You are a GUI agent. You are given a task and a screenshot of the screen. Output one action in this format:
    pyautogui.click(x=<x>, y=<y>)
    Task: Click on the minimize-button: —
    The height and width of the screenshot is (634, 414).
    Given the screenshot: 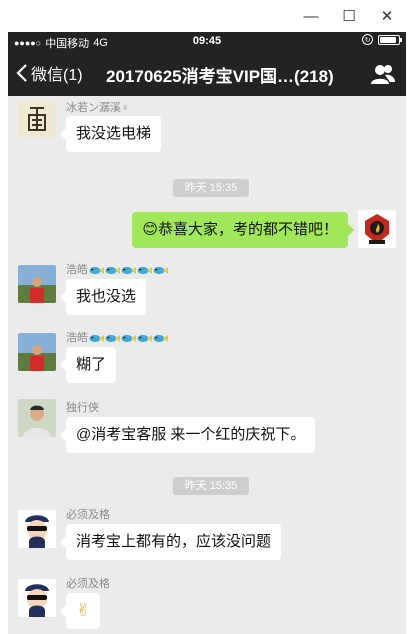 What is the action you would take?
    pyautogui.click(x=311, y=16)
    